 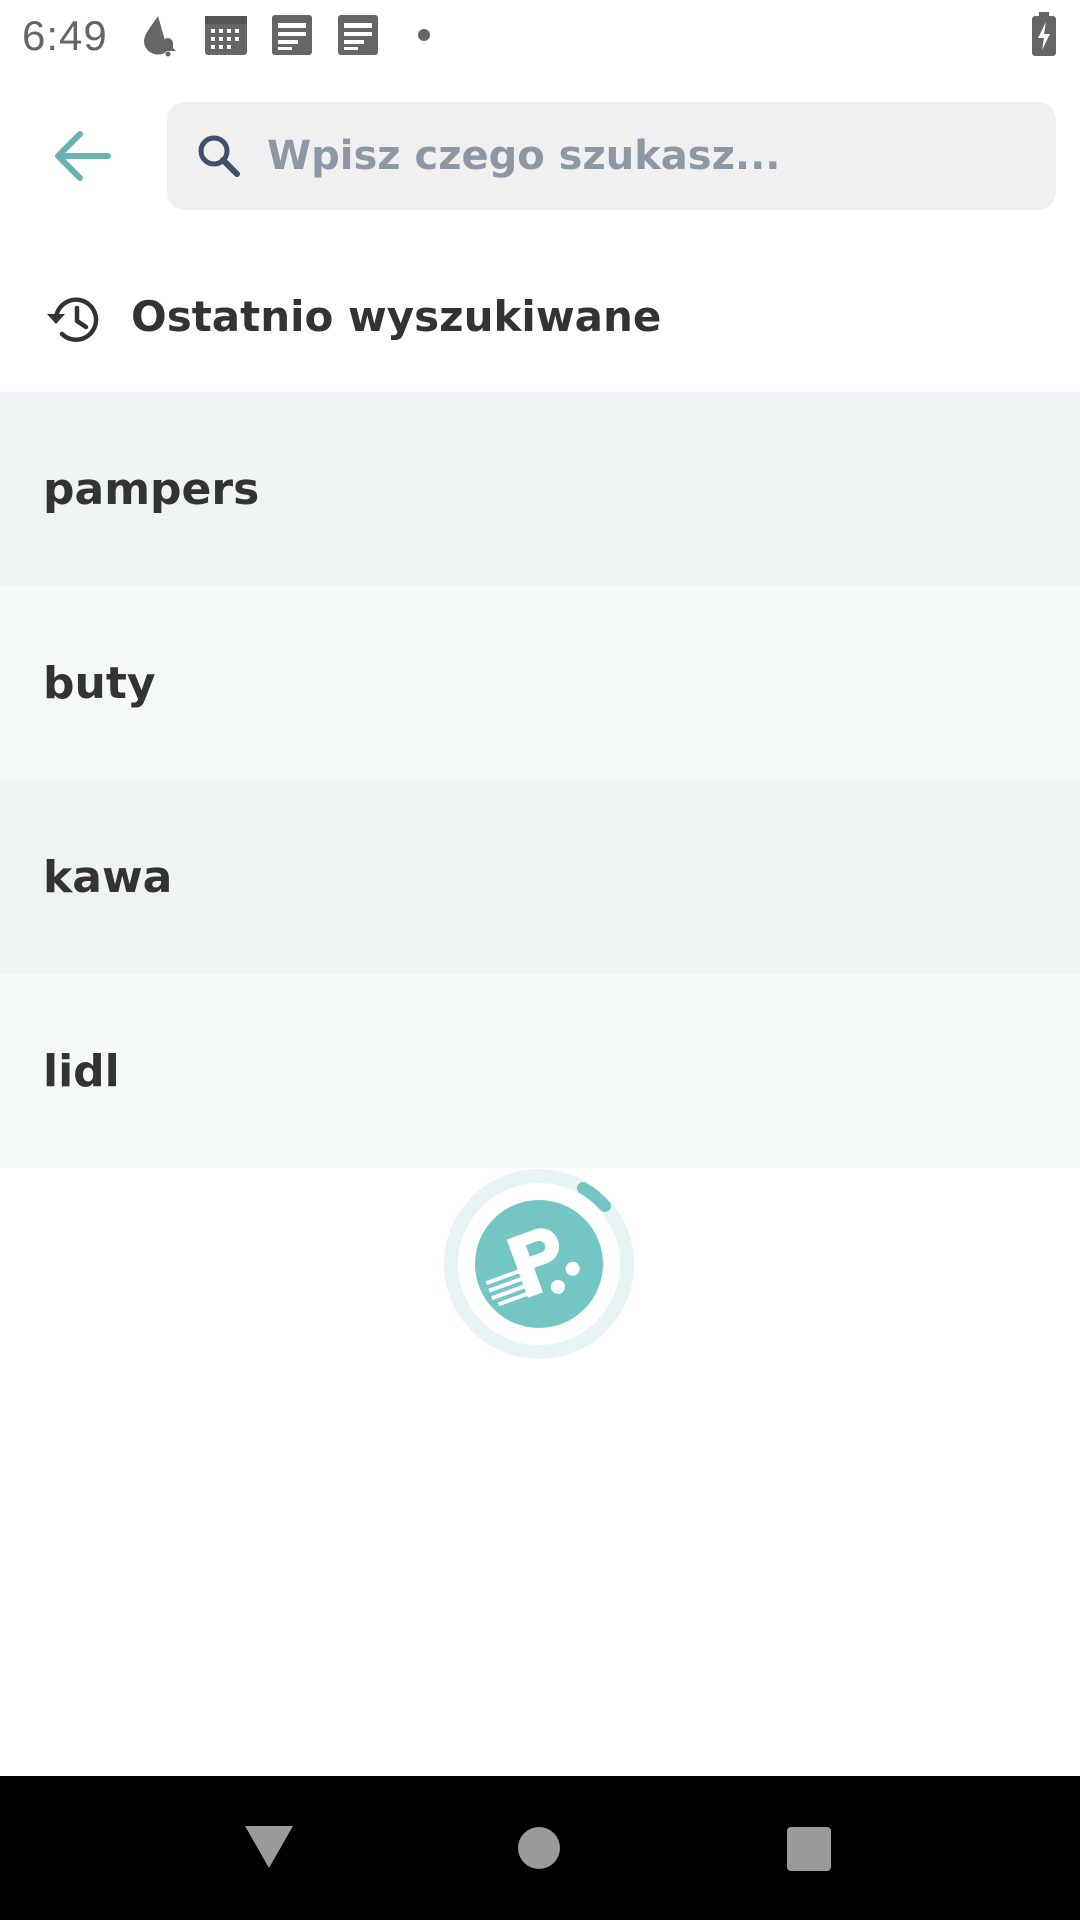 What do you see at coordinates (424, 35) in the screenshot?
I see `dot-icon` at bounding box center [424, 35].